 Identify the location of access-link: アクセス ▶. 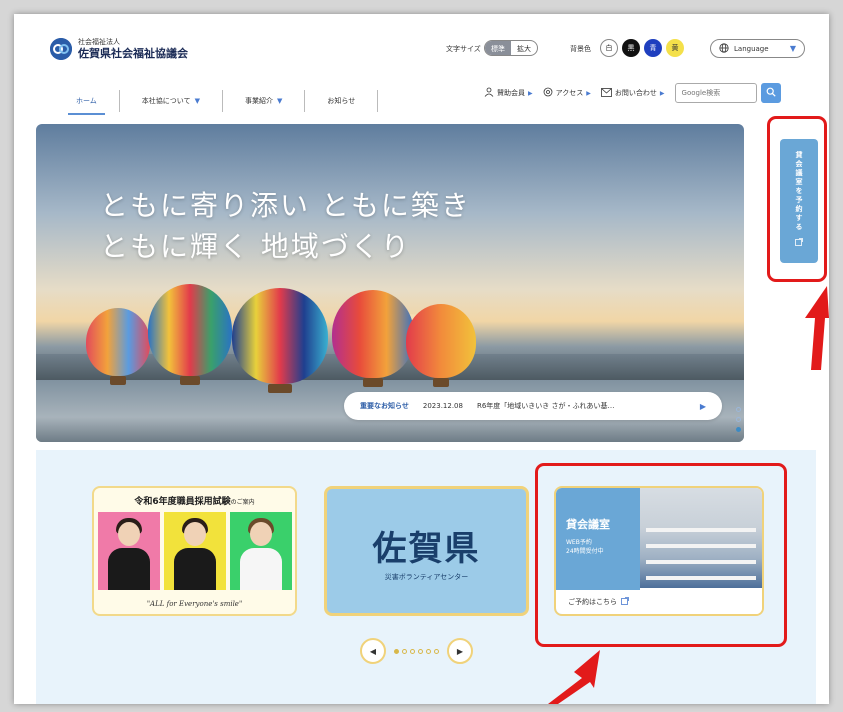
(567, 93).